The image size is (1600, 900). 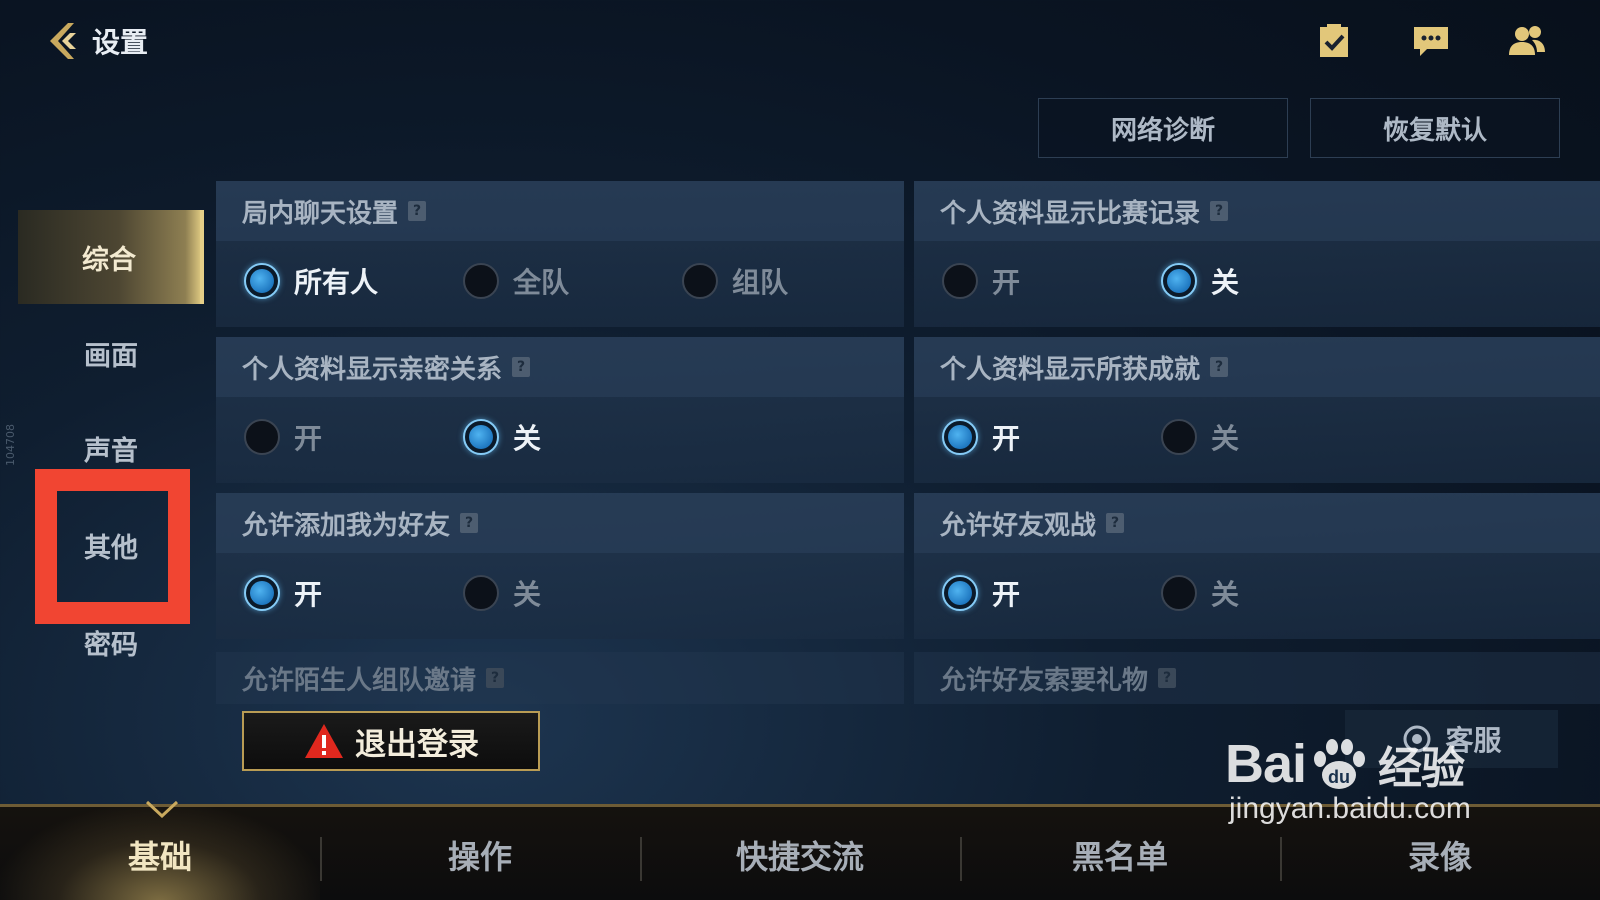 I want to click on tab-blacklist: 黑名单, so click(x=1120, y=853).